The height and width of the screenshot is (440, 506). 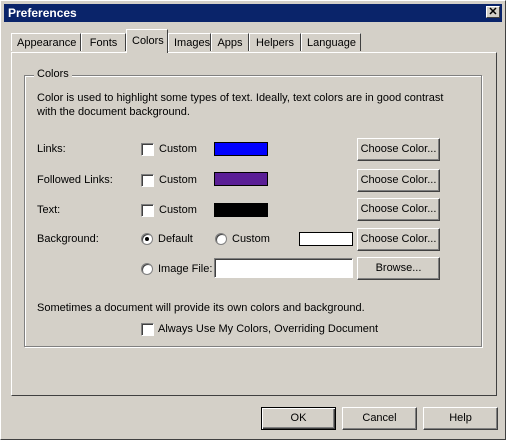 I want to click on links-label: Links:, so click(x=51, y=149).